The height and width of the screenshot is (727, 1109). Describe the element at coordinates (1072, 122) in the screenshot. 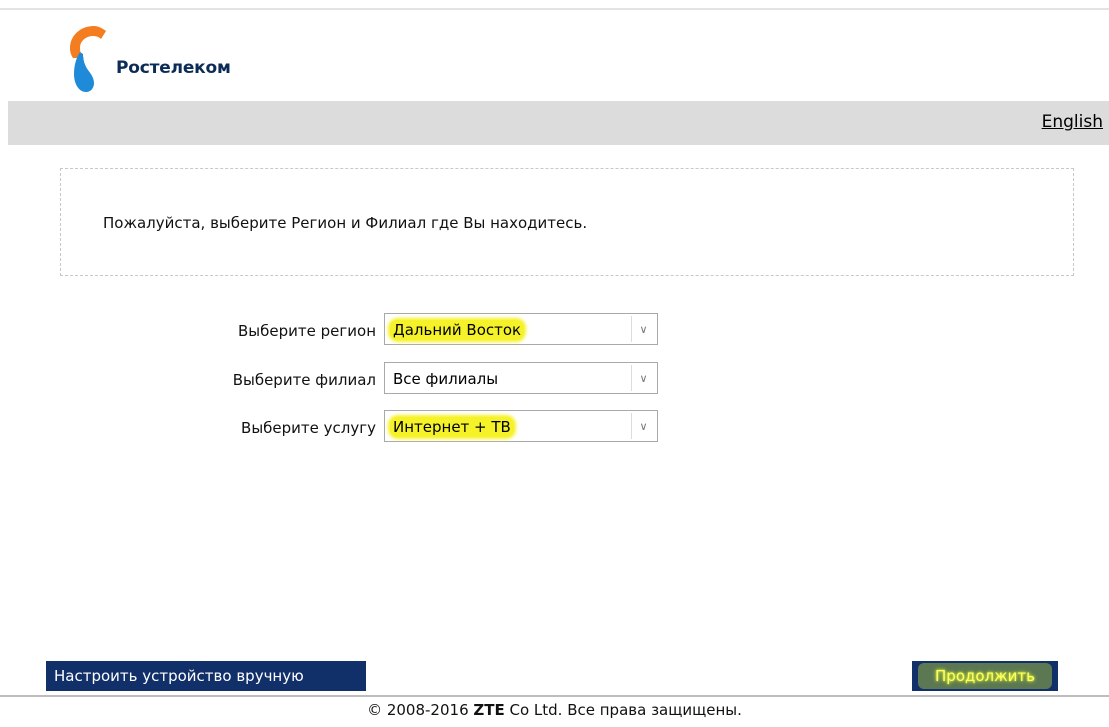

I see `language-switch-link: English` at that location.